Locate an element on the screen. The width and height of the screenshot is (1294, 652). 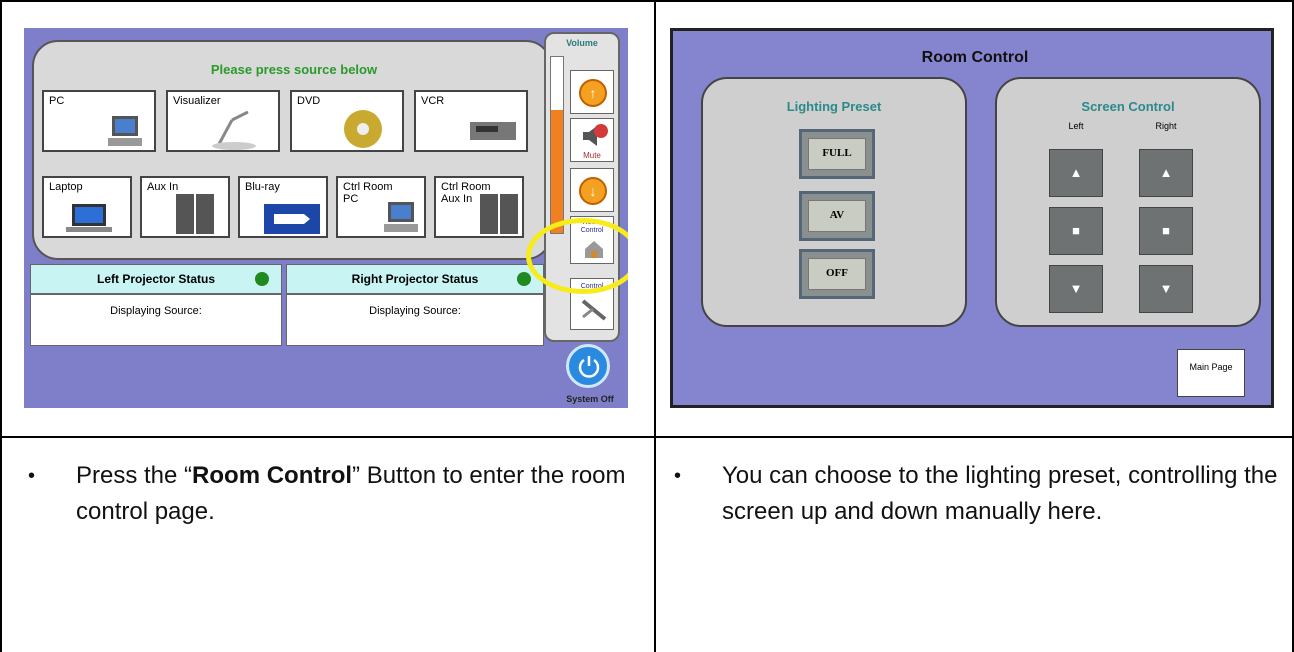
volume-bar is located at coordinates (557, 145).